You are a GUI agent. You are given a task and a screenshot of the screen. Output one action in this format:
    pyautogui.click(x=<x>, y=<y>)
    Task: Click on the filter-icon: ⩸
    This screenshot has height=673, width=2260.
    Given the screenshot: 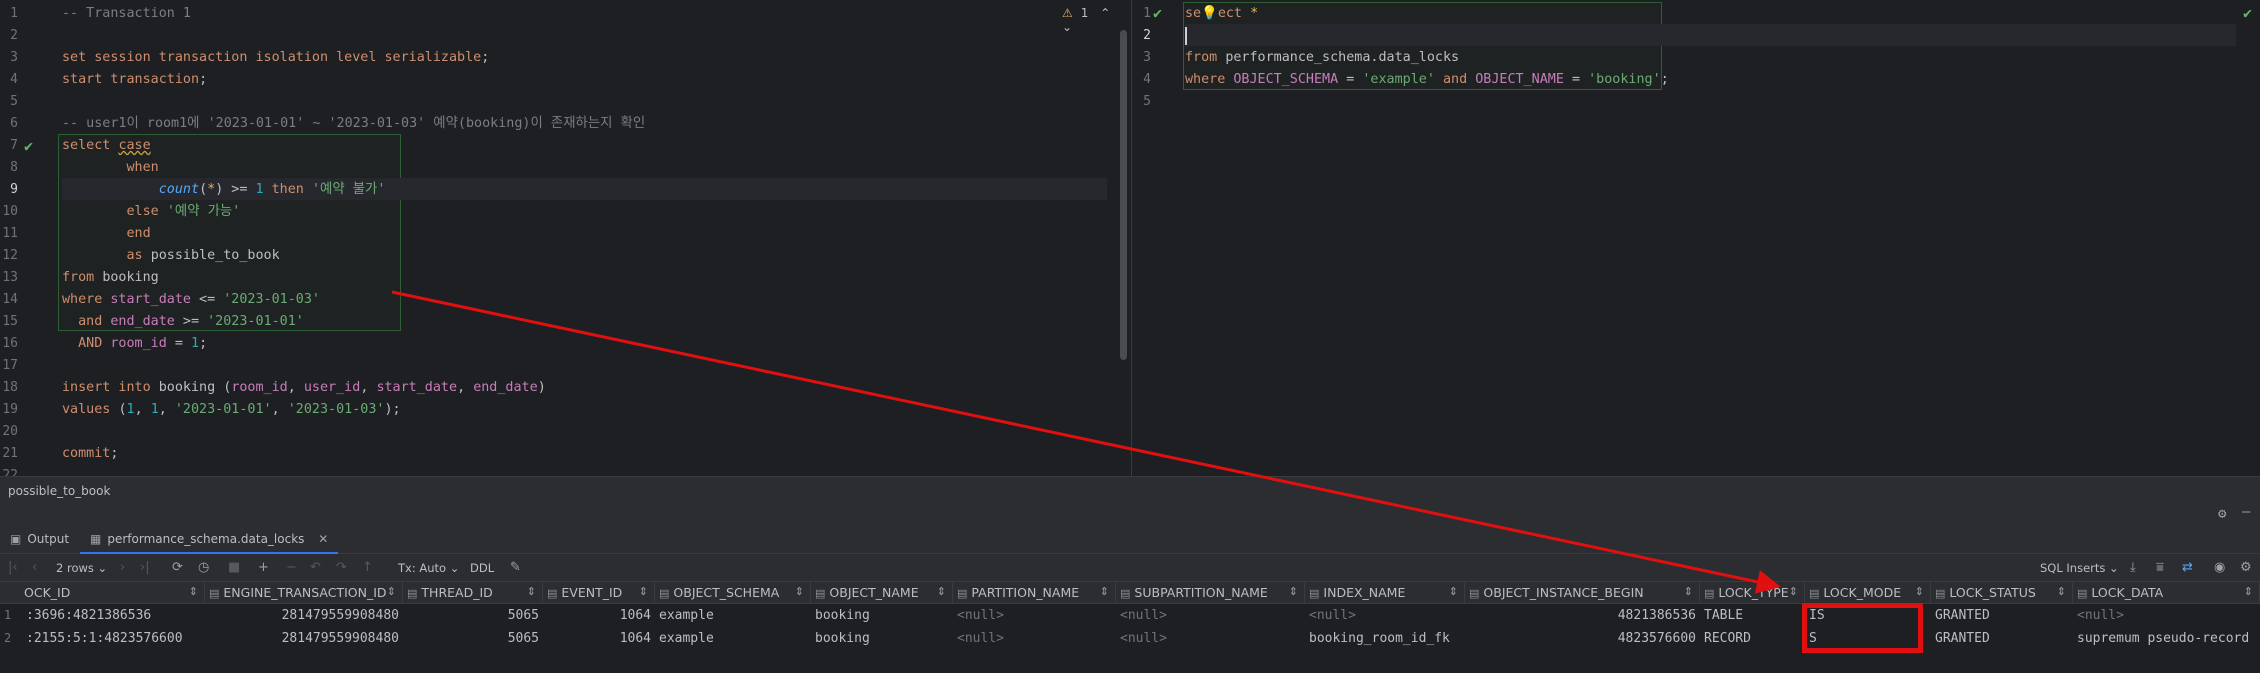 What is the action you would take?
    pyautogui.click(x=2160, y=567)
    